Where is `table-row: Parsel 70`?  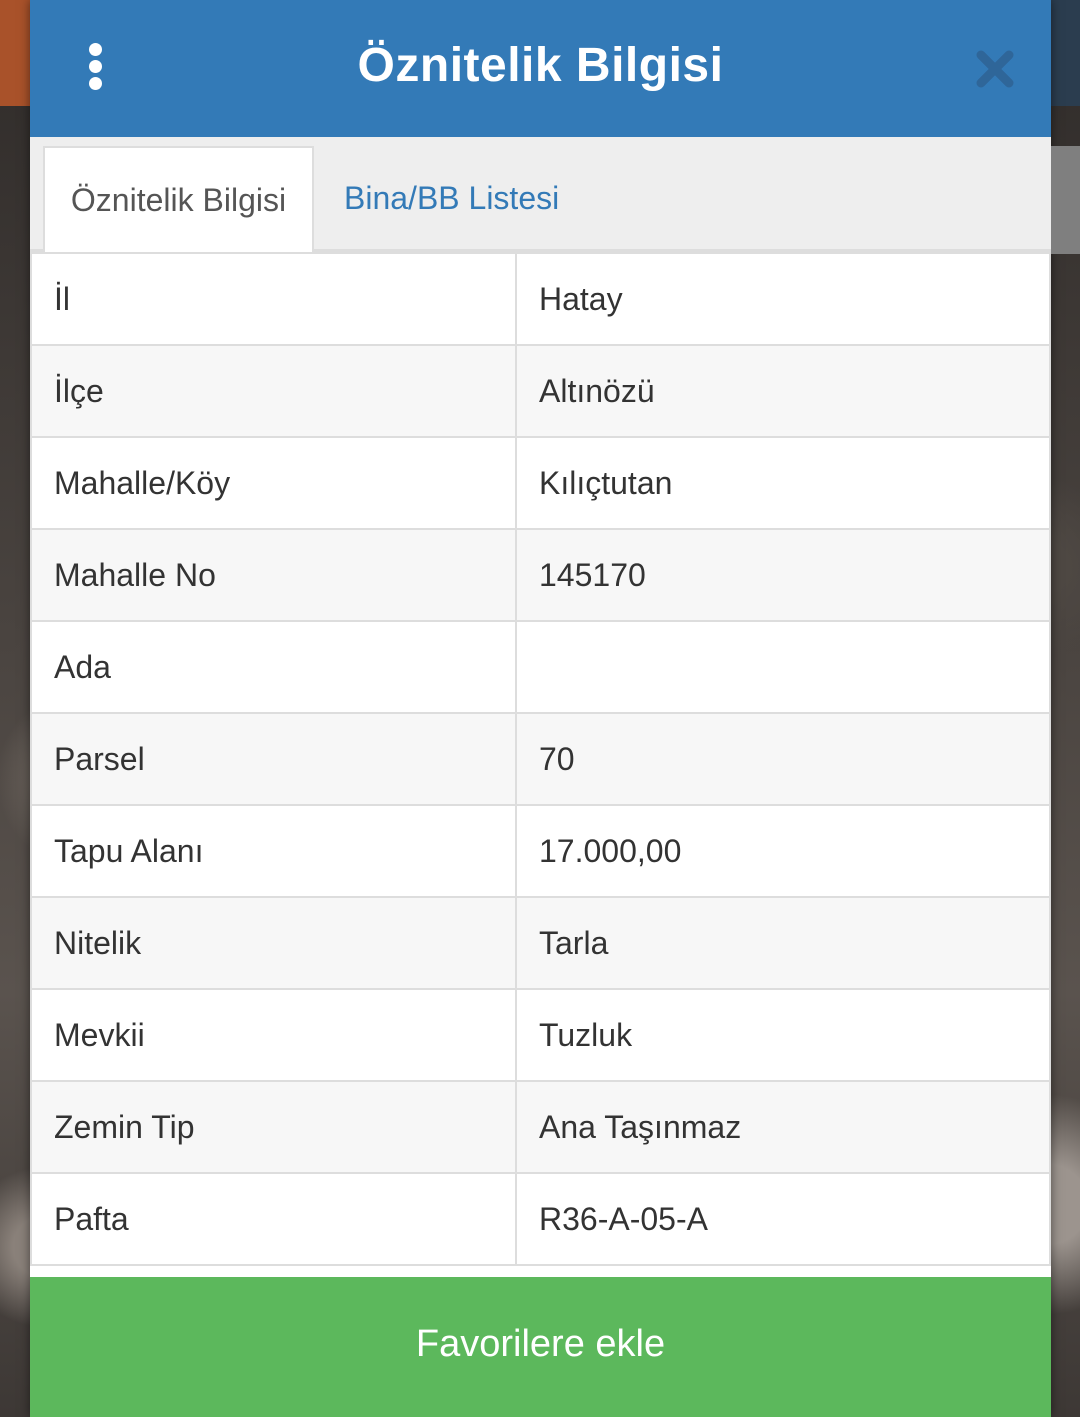
table-row: Parsel 70 is located at coordinates (540, 759).